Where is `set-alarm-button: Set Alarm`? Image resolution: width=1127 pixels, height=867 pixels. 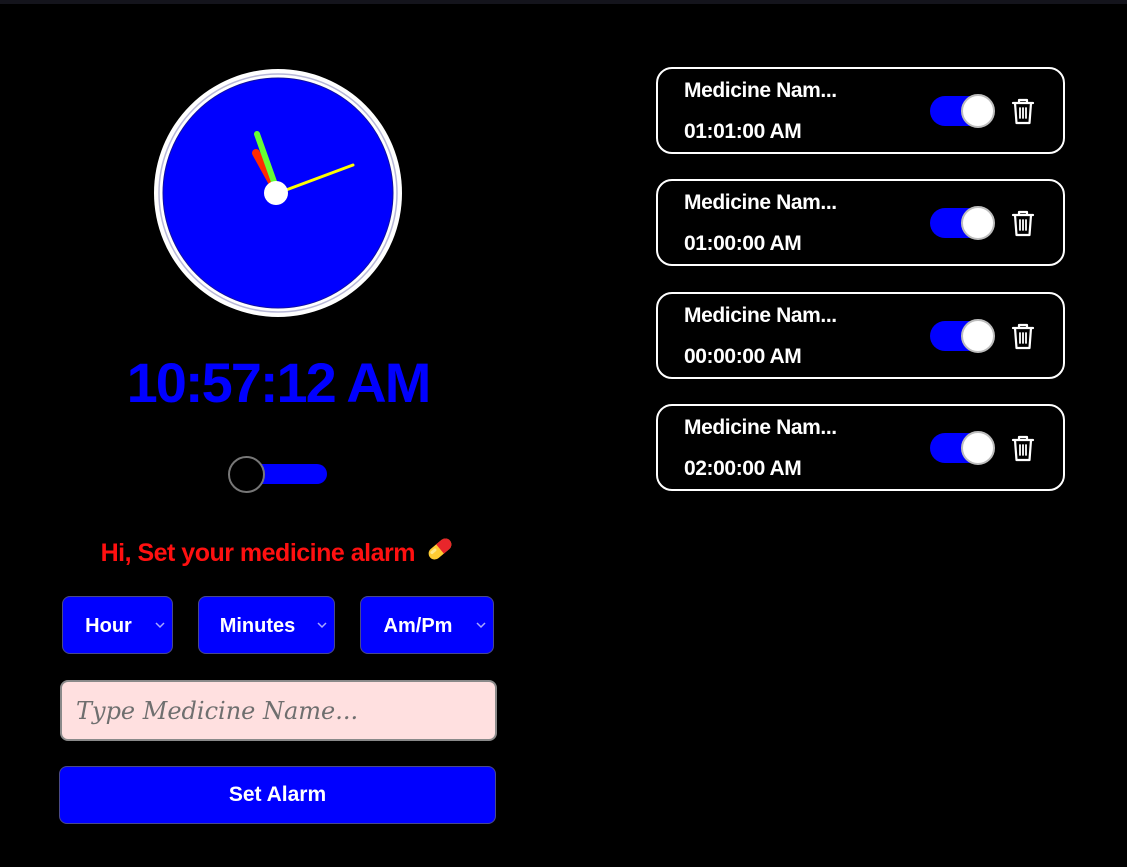
set-alarm-button: Set Alarm is located at coordinates (277, 795).